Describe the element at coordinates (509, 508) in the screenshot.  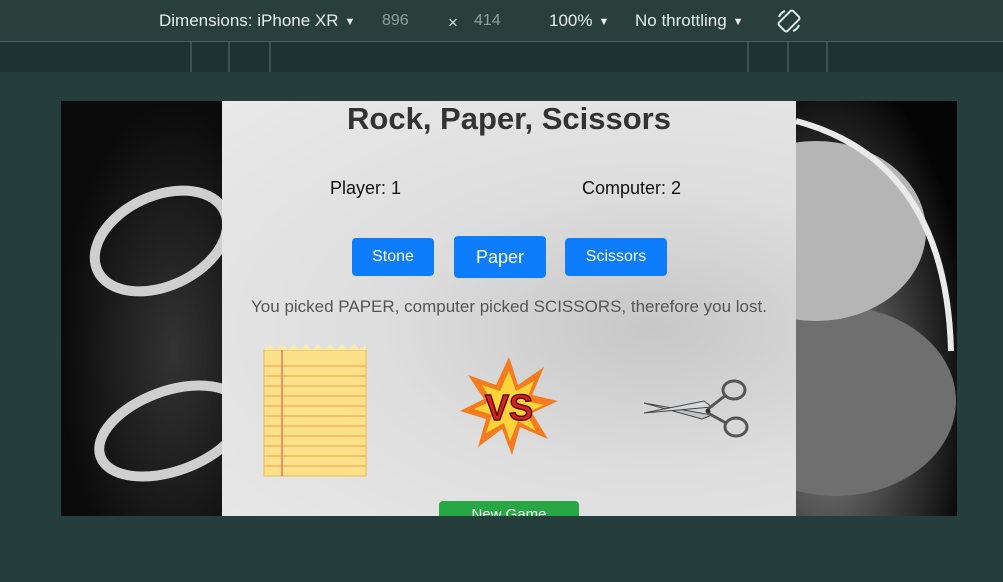
I see `new-game-button: New Game` at that location.